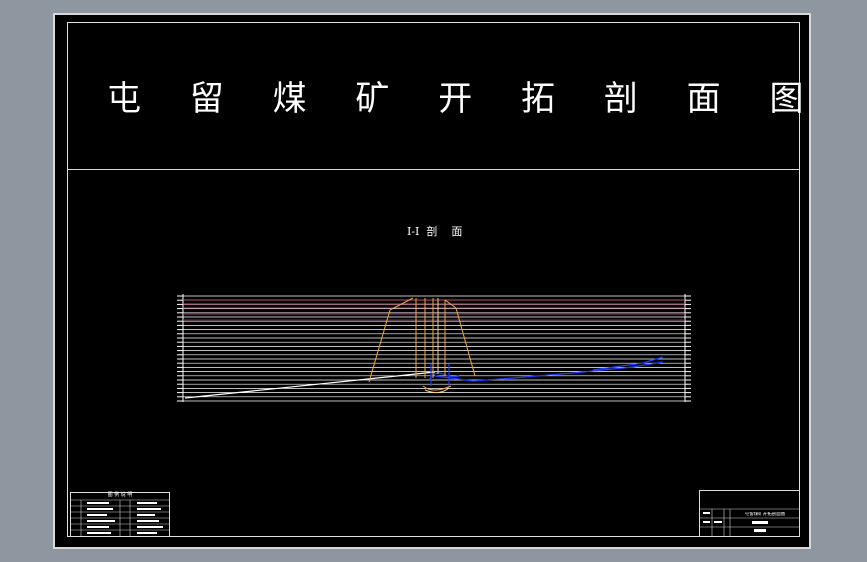  What do you see at coordinates (435, 231) in the screenshot?
I see `section-label: I-I 剖 面` at bounding box center [435, 231].